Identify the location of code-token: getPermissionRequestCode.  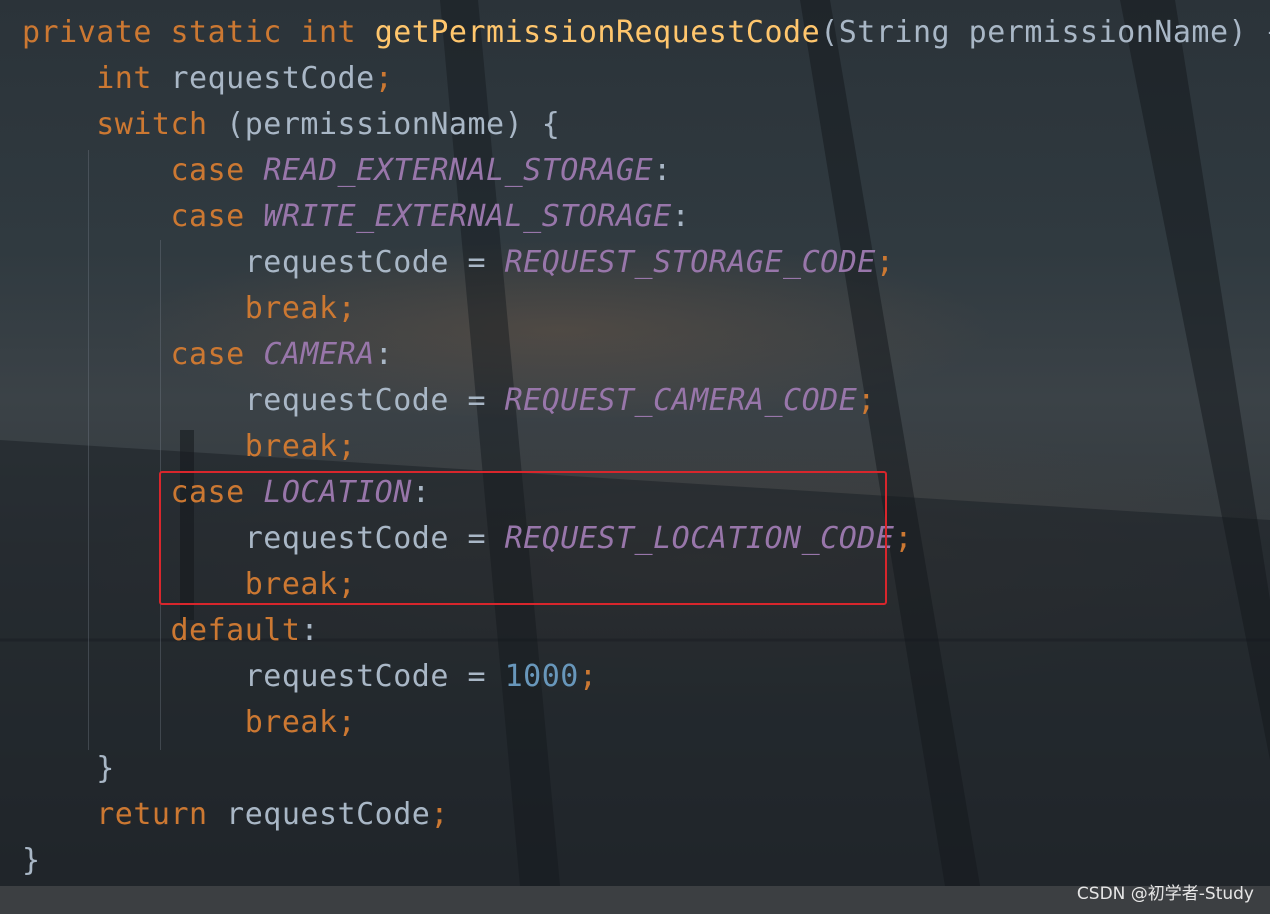
(597, 32).